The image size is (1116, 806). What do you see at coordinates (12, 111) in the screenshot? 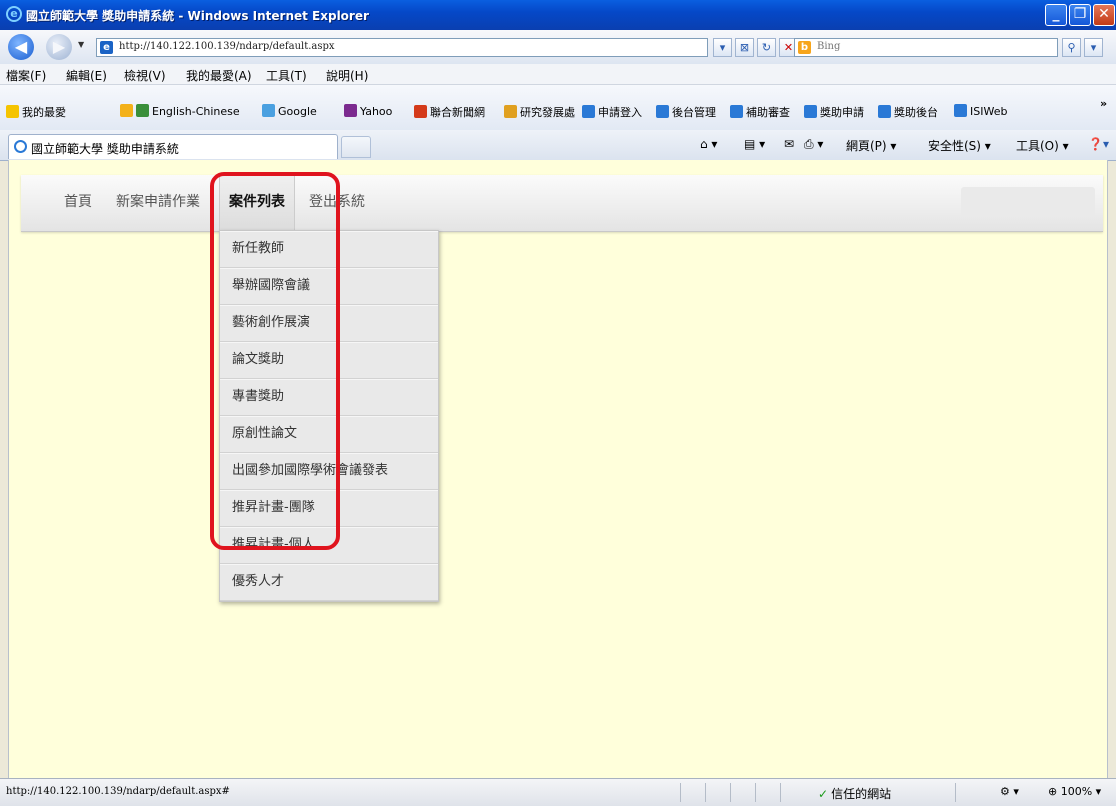
I see `star-icon` at bounding box center [12, 111].